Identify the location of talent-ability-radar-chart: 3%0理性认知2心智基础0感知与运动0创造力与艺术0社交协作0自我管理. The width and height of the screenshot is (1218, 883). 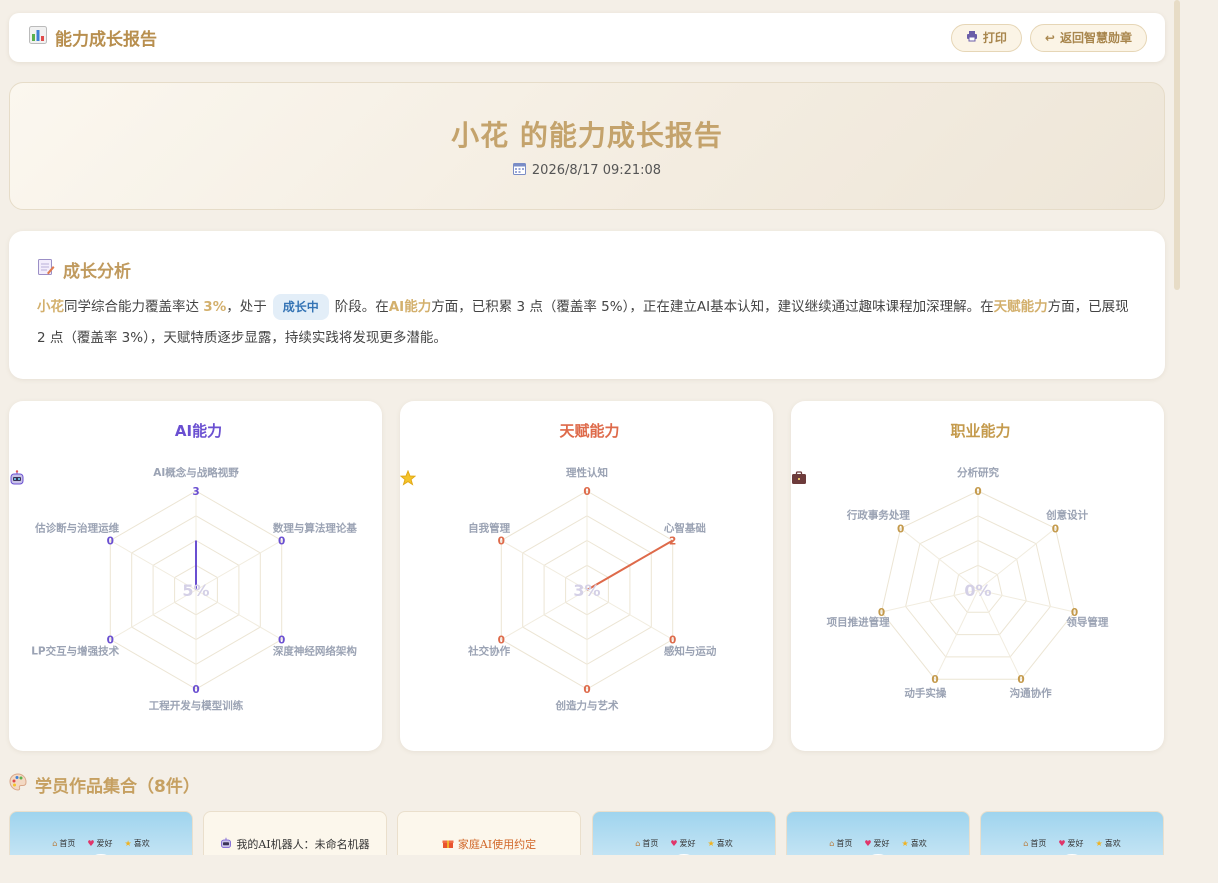
(592, 589).